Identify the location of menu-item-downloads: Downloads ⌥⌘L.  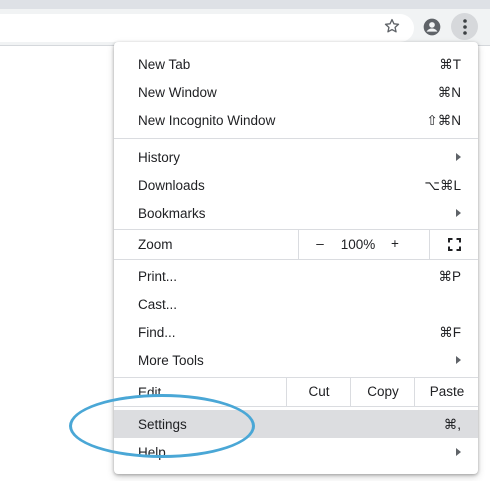
(296, 185).